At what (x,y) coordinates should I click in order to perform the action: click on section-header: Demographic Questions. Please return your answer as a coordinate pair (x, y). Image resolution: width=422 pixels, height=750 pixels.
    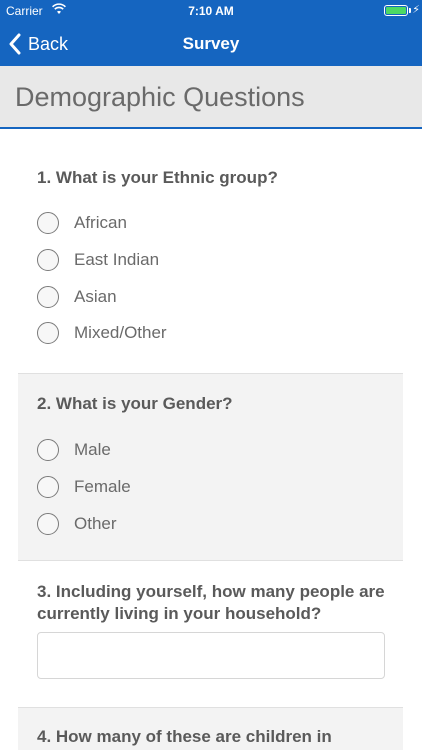
    Looking at the image, I should click on (211, 97).